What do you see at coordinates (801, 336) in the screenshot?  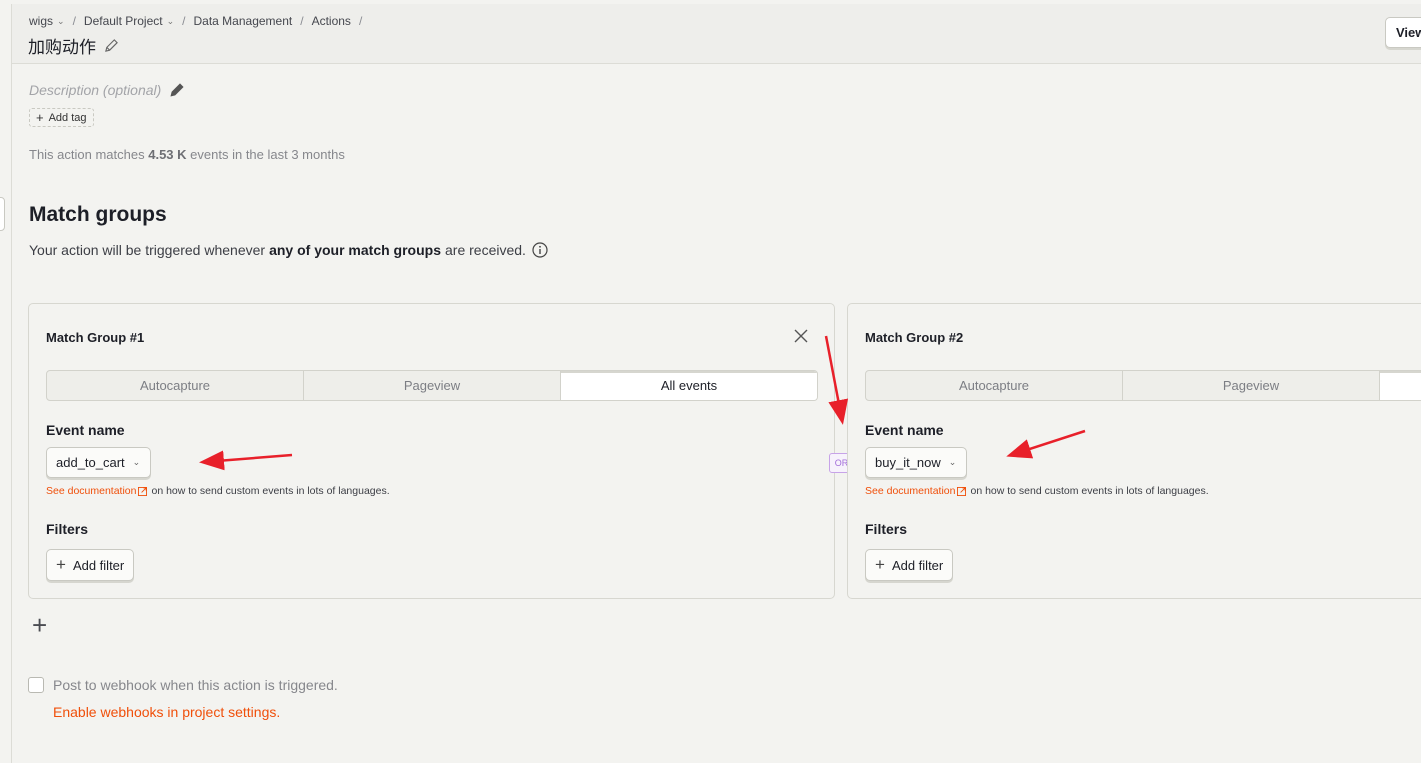 I see `close-icon` at bounding box center [801, 336].